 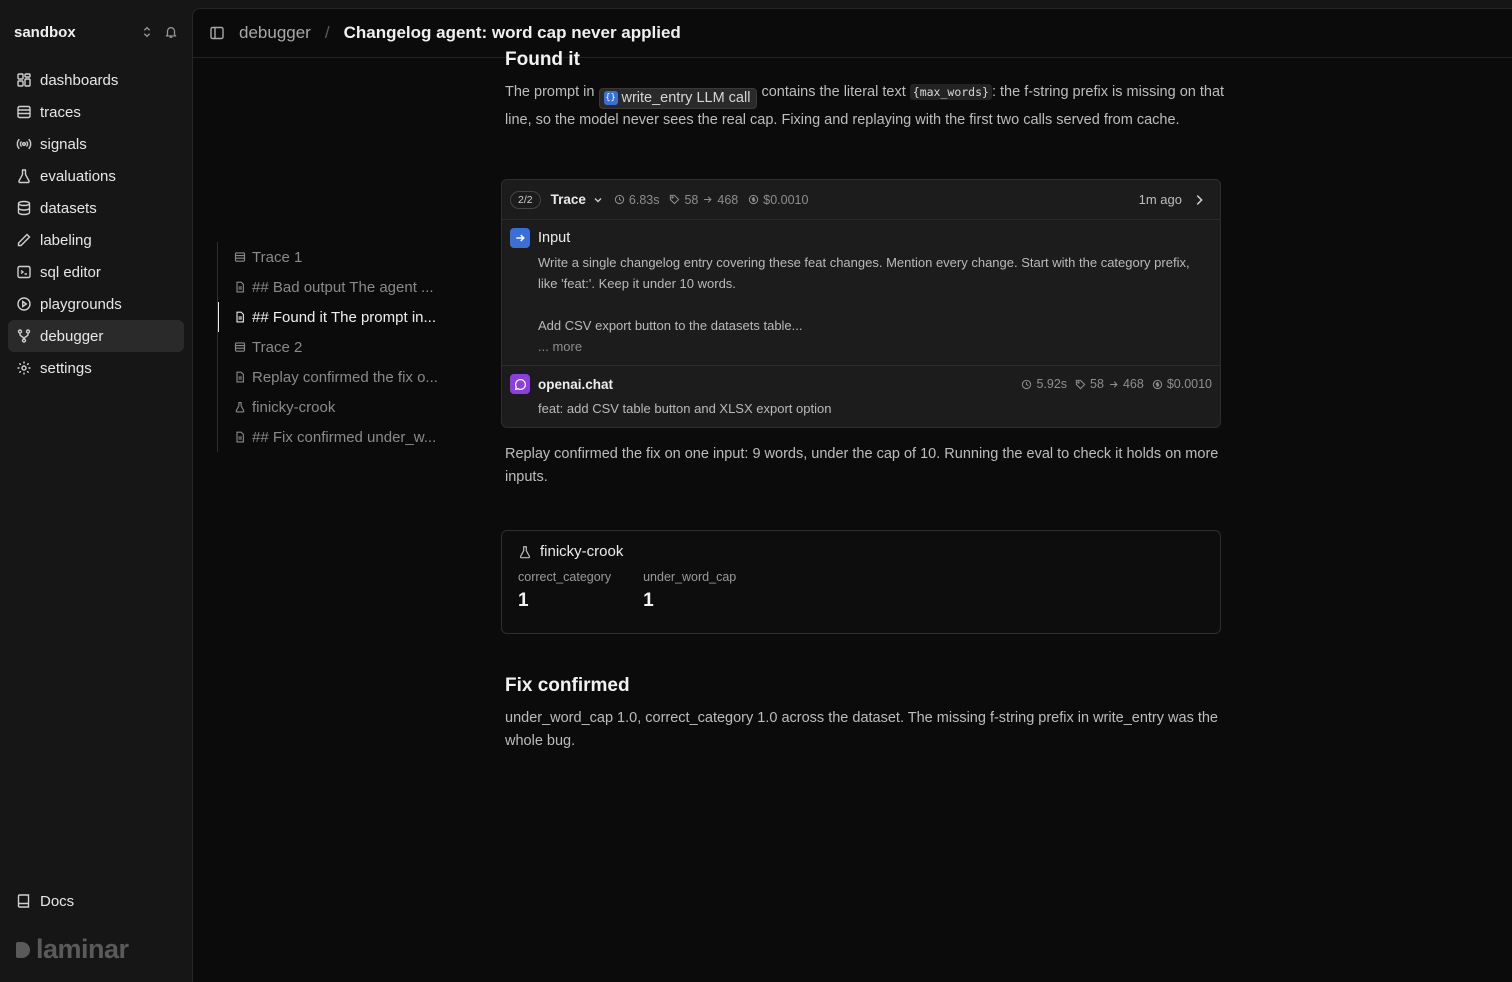 What do you see at coordinates (1199, 200) in the screenshot?
I see `chevron-right-icon` at bounding box center [1199, 200].